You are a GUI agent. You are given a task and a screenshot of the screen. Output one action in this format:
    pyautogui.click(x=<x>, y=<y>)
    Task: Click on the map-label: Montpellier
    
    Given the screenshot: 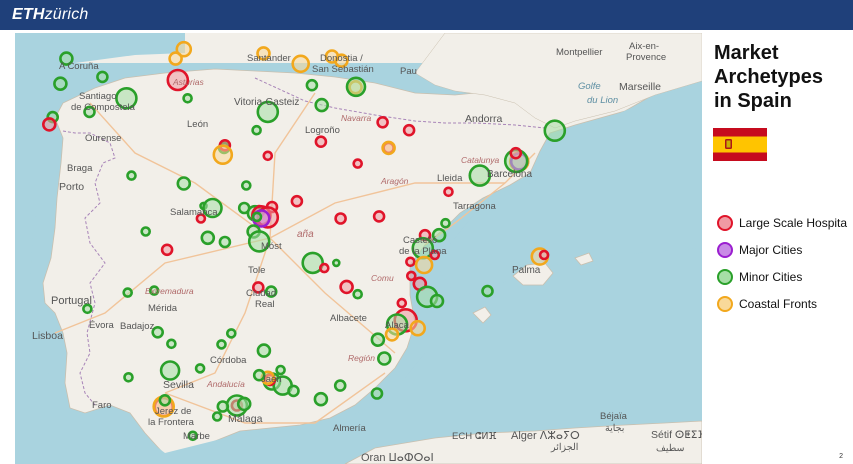 What is the action you would take?
    pyautogui.click(x=579, y=52)
    